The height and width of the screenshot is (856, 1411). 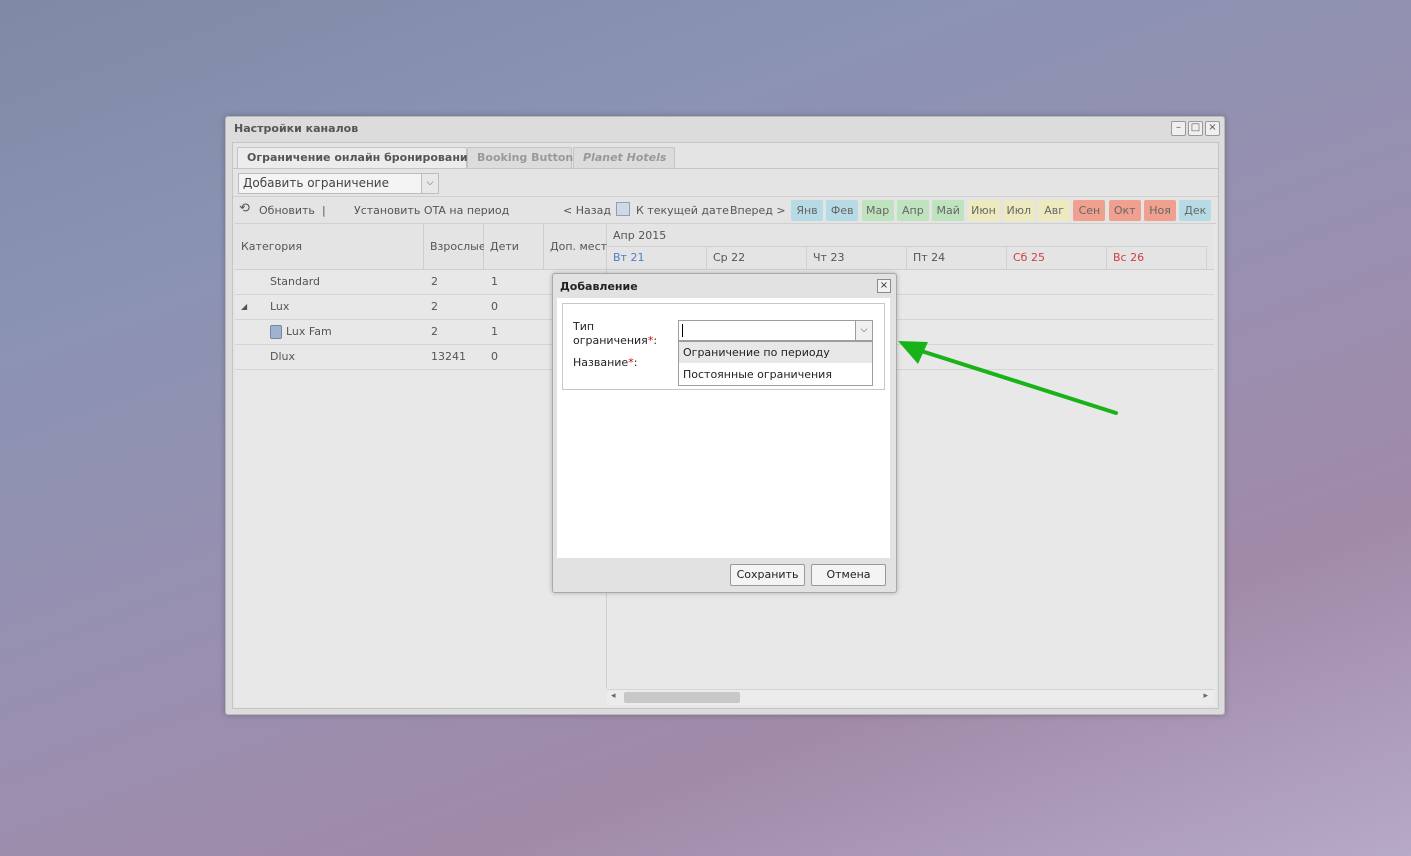 I want to click on arrow-shaft, so click(x=1015, y=381).